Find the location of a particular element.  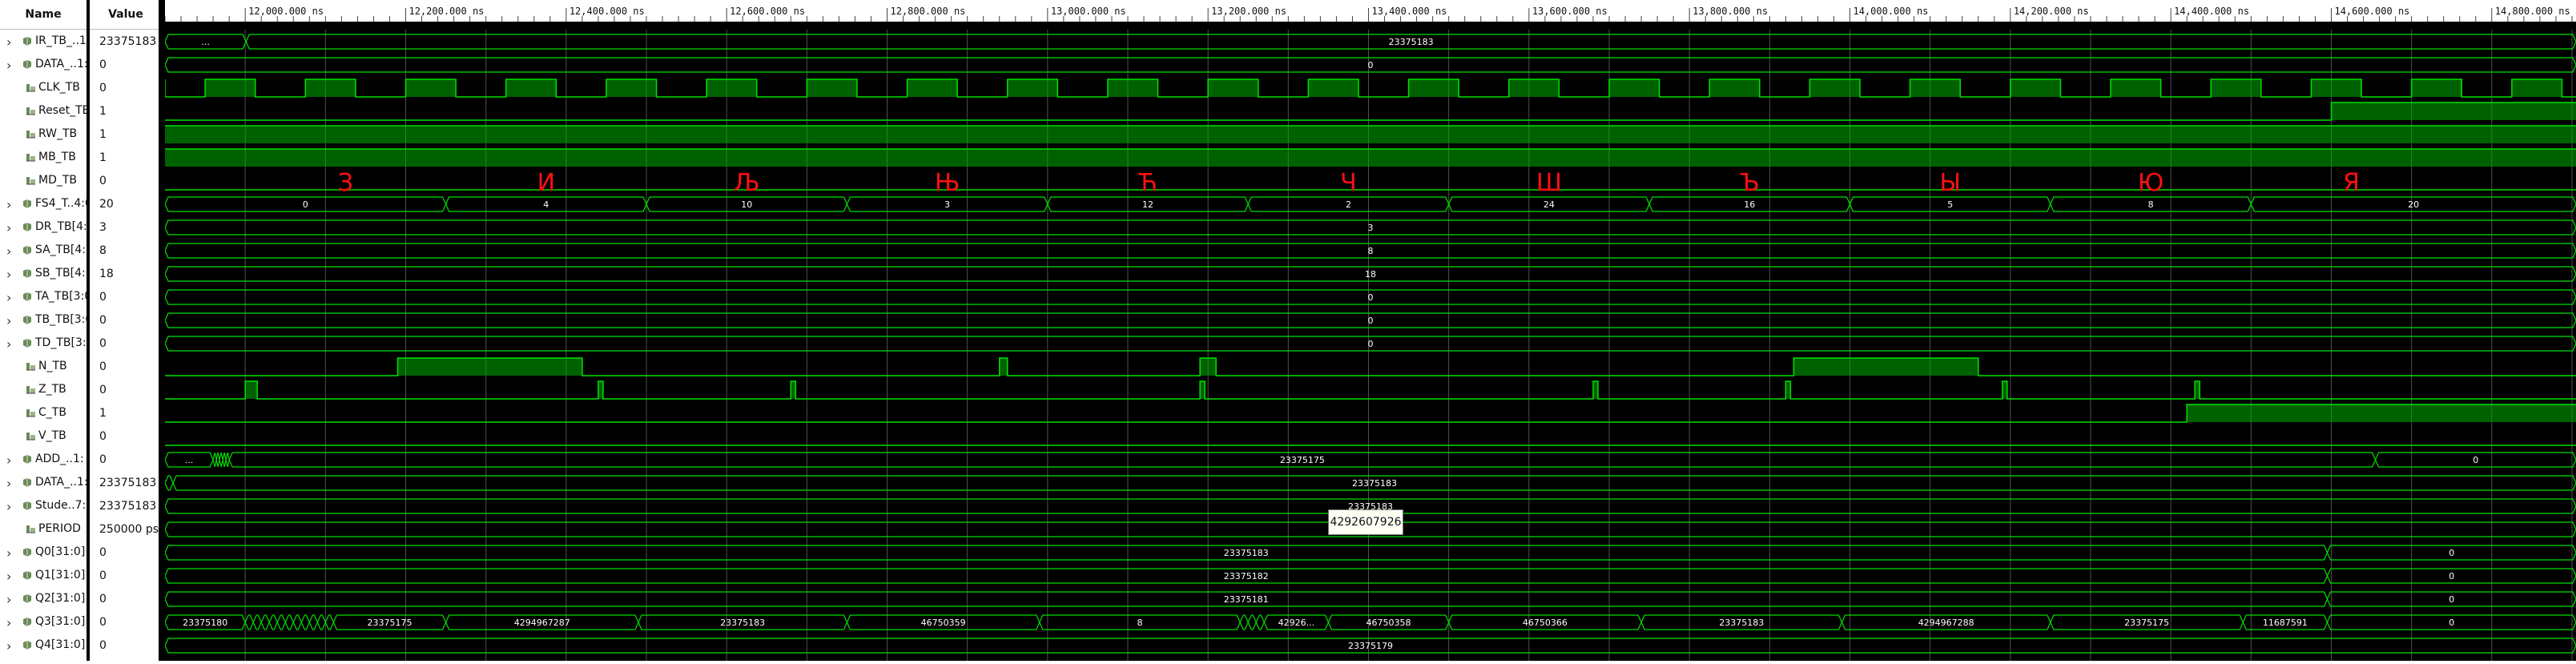

signal-value: 1 is located at coordinates (103, 157).